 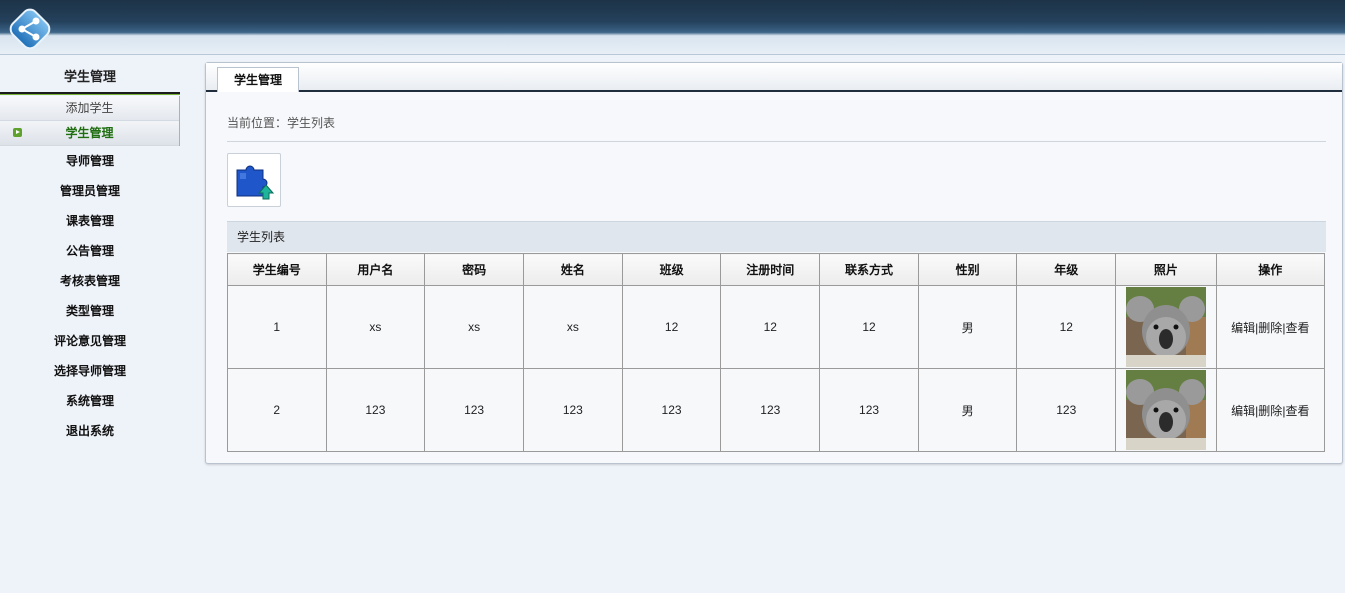 What do you see at coordinates (869, 327) in the screenshot?
I see `cell-contact: 12` at bounding box center [869, 327].